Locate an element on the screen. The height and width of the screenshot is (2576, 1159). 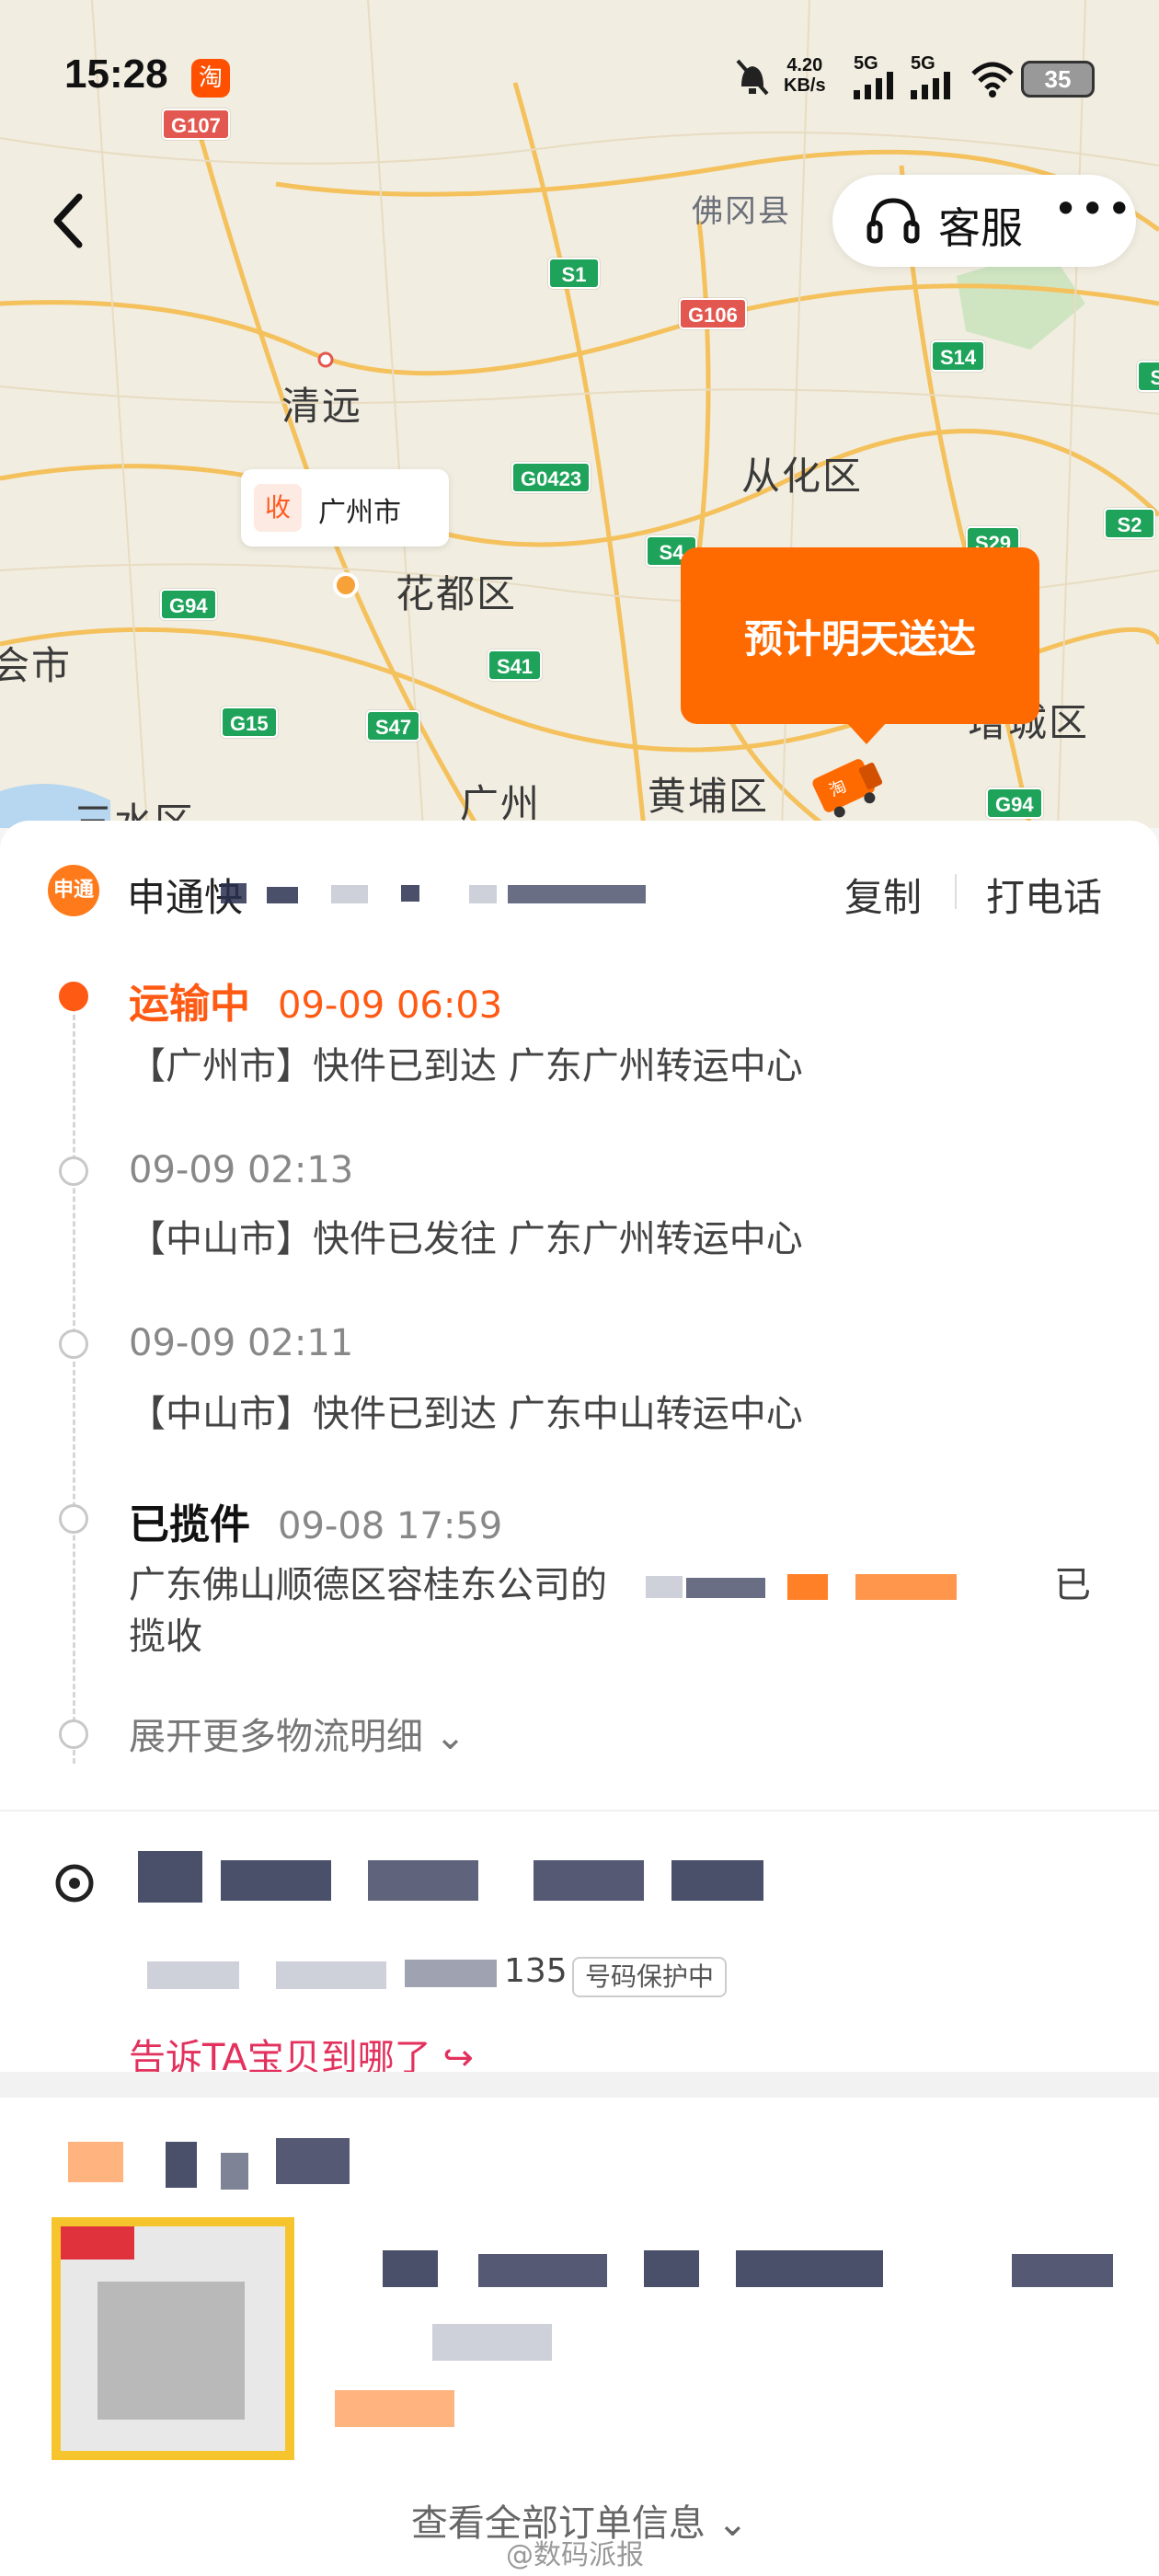
road-shield: S1 is located at coordinates (574, 273).